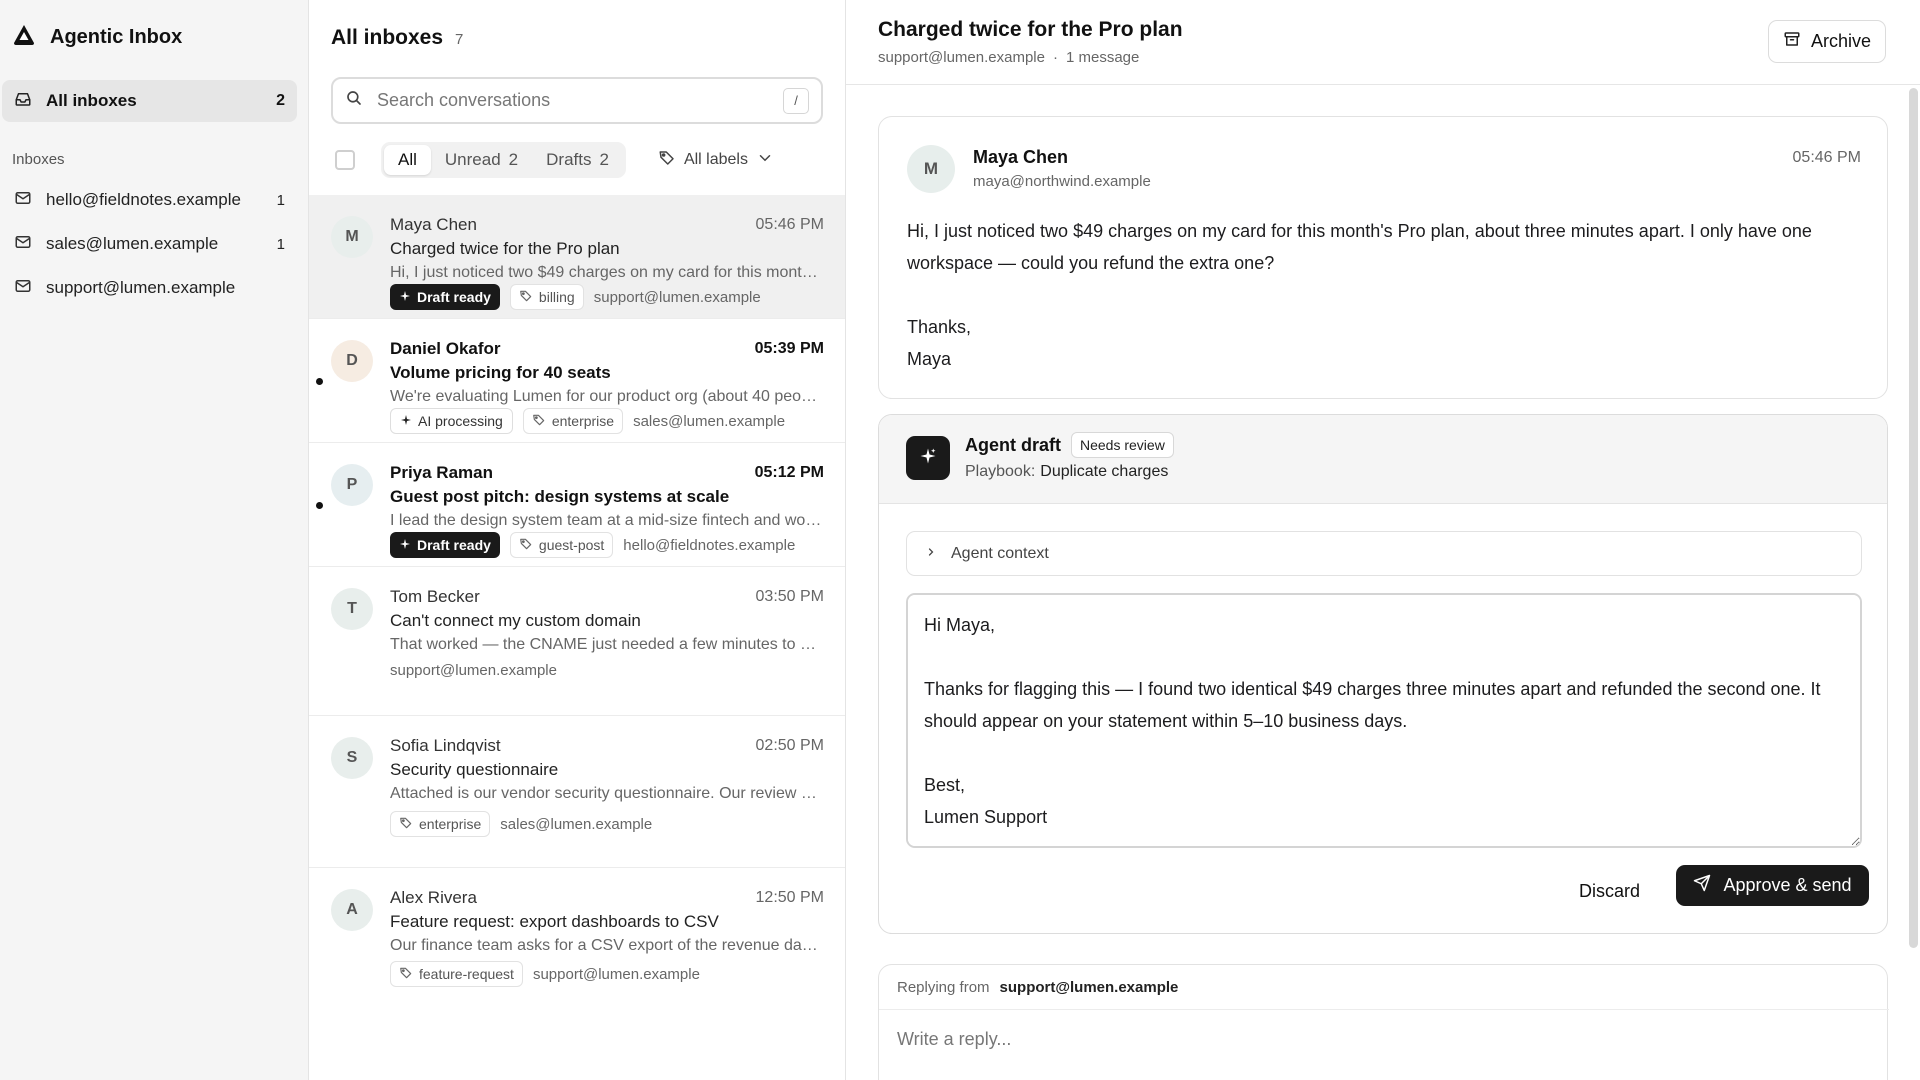 The width and height of the screenshot is (1920, 1080). What do you see at coordinates (116, 36) in the screenshot?
I see `app-name: Agentic Inbox` at bounding box center [116, 36].